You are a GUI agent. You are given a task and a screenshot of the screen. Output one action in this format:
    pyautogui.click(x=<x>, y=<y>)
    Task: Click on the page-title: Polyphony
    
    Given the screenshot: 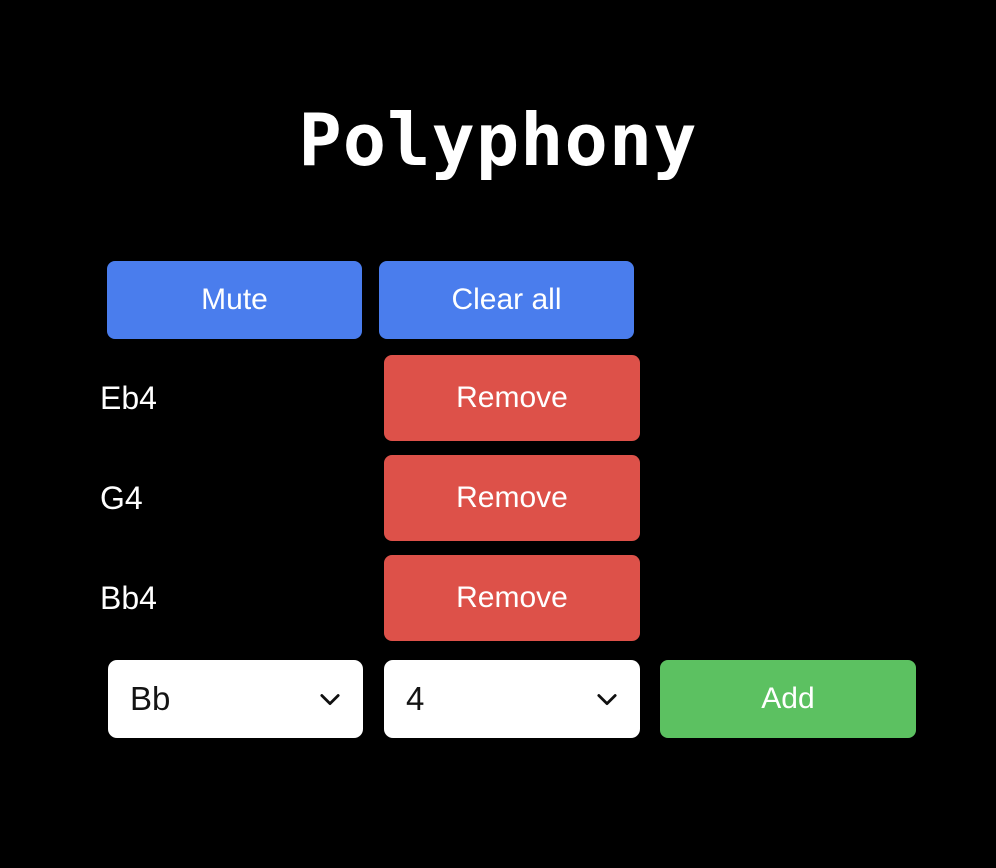 What is the action you would take?
    pyautogui.click(x=498, y=140)
    